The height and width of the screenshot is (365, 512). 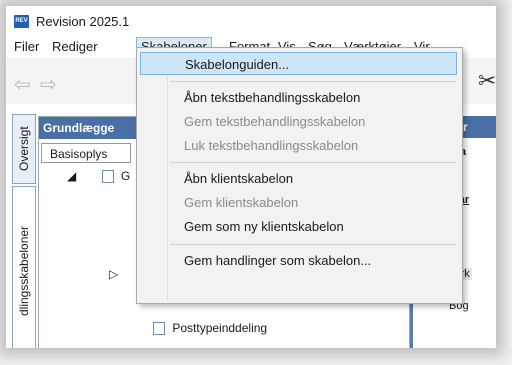 What do you see at coordinates (251, 21) in the screenshot?
I see `title-bar: REV Revision 2025.1` at bounding box center [251, 21].